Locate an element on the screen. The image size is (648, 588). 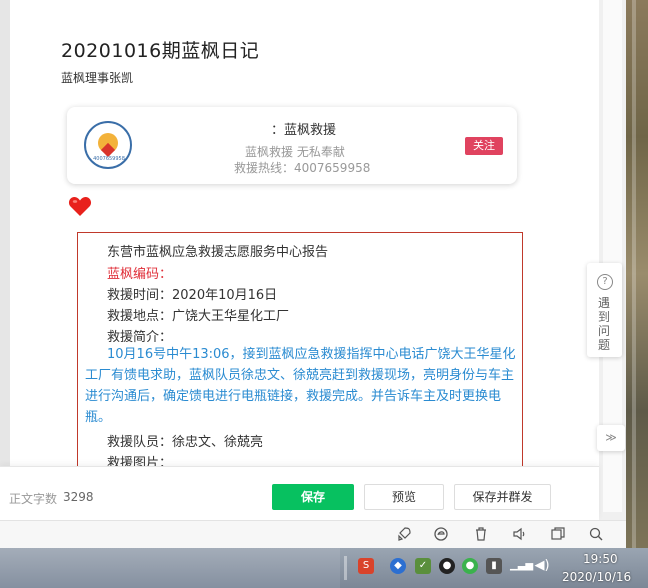
network-icon: ▁▃▅ is located at coordinates (521, 566).